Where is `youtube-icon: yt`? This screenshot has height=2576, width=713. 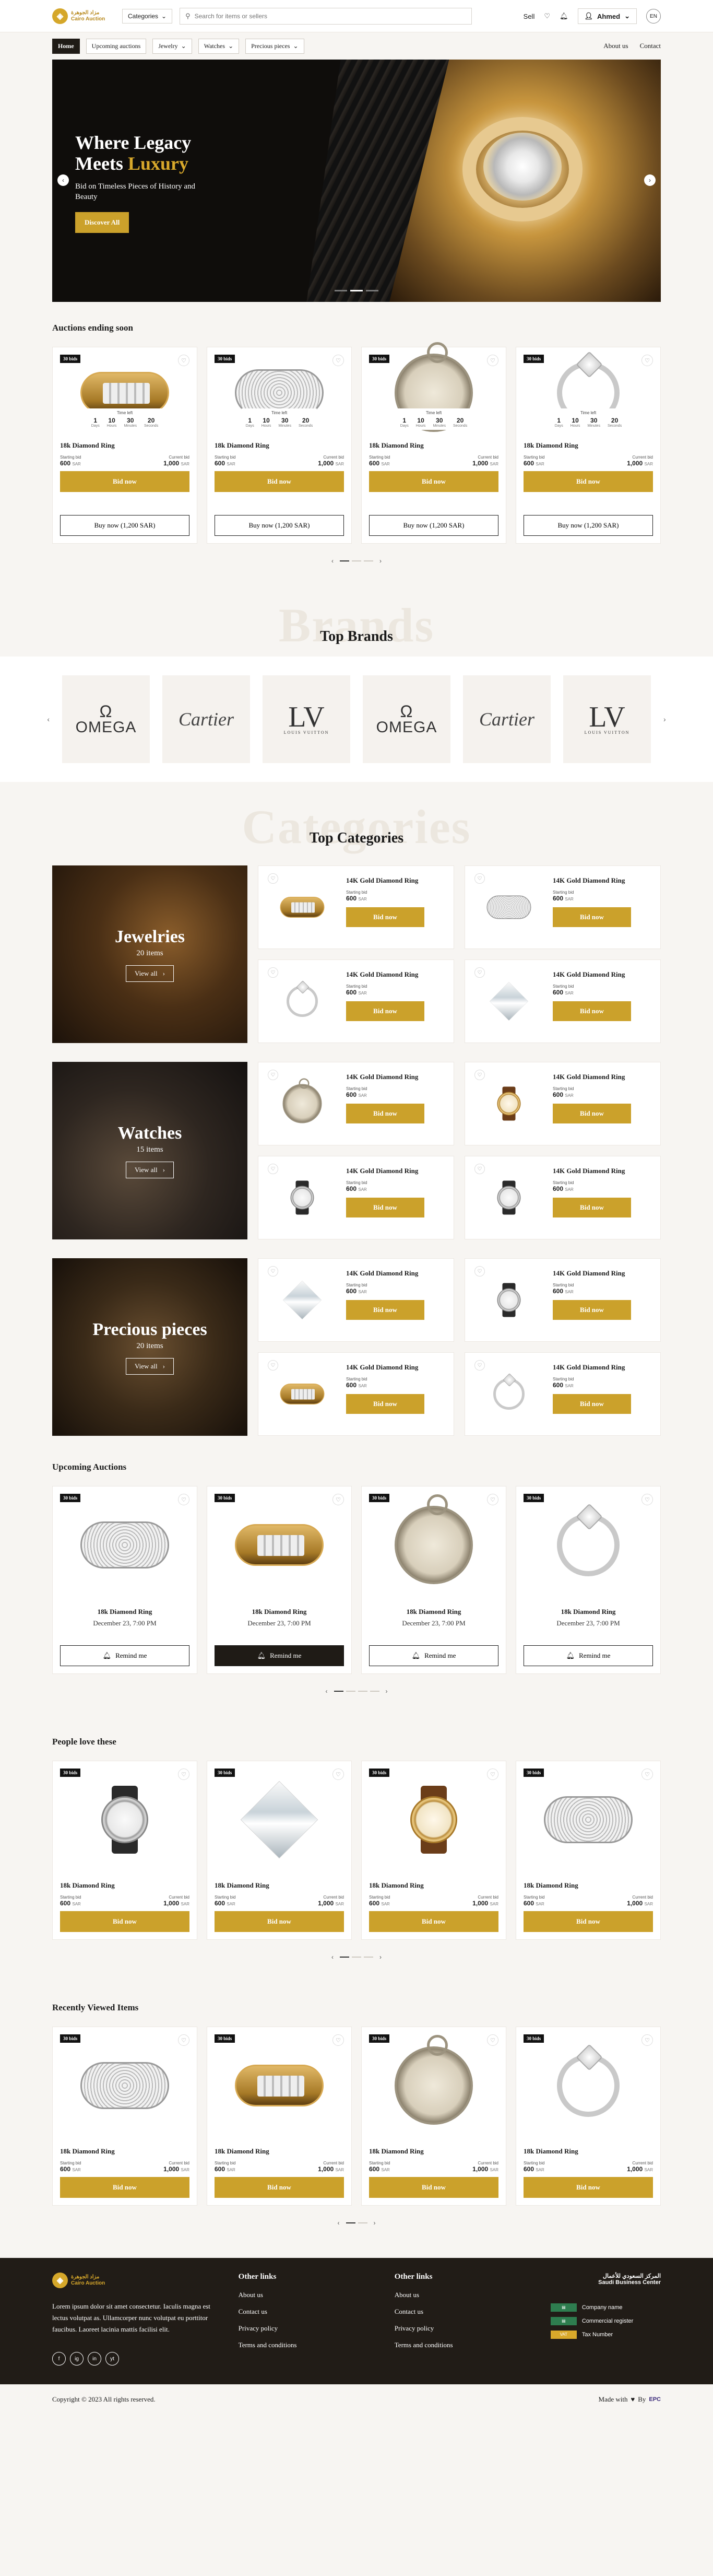
youtube-icon: yt is located at coordinates (112, 2359).